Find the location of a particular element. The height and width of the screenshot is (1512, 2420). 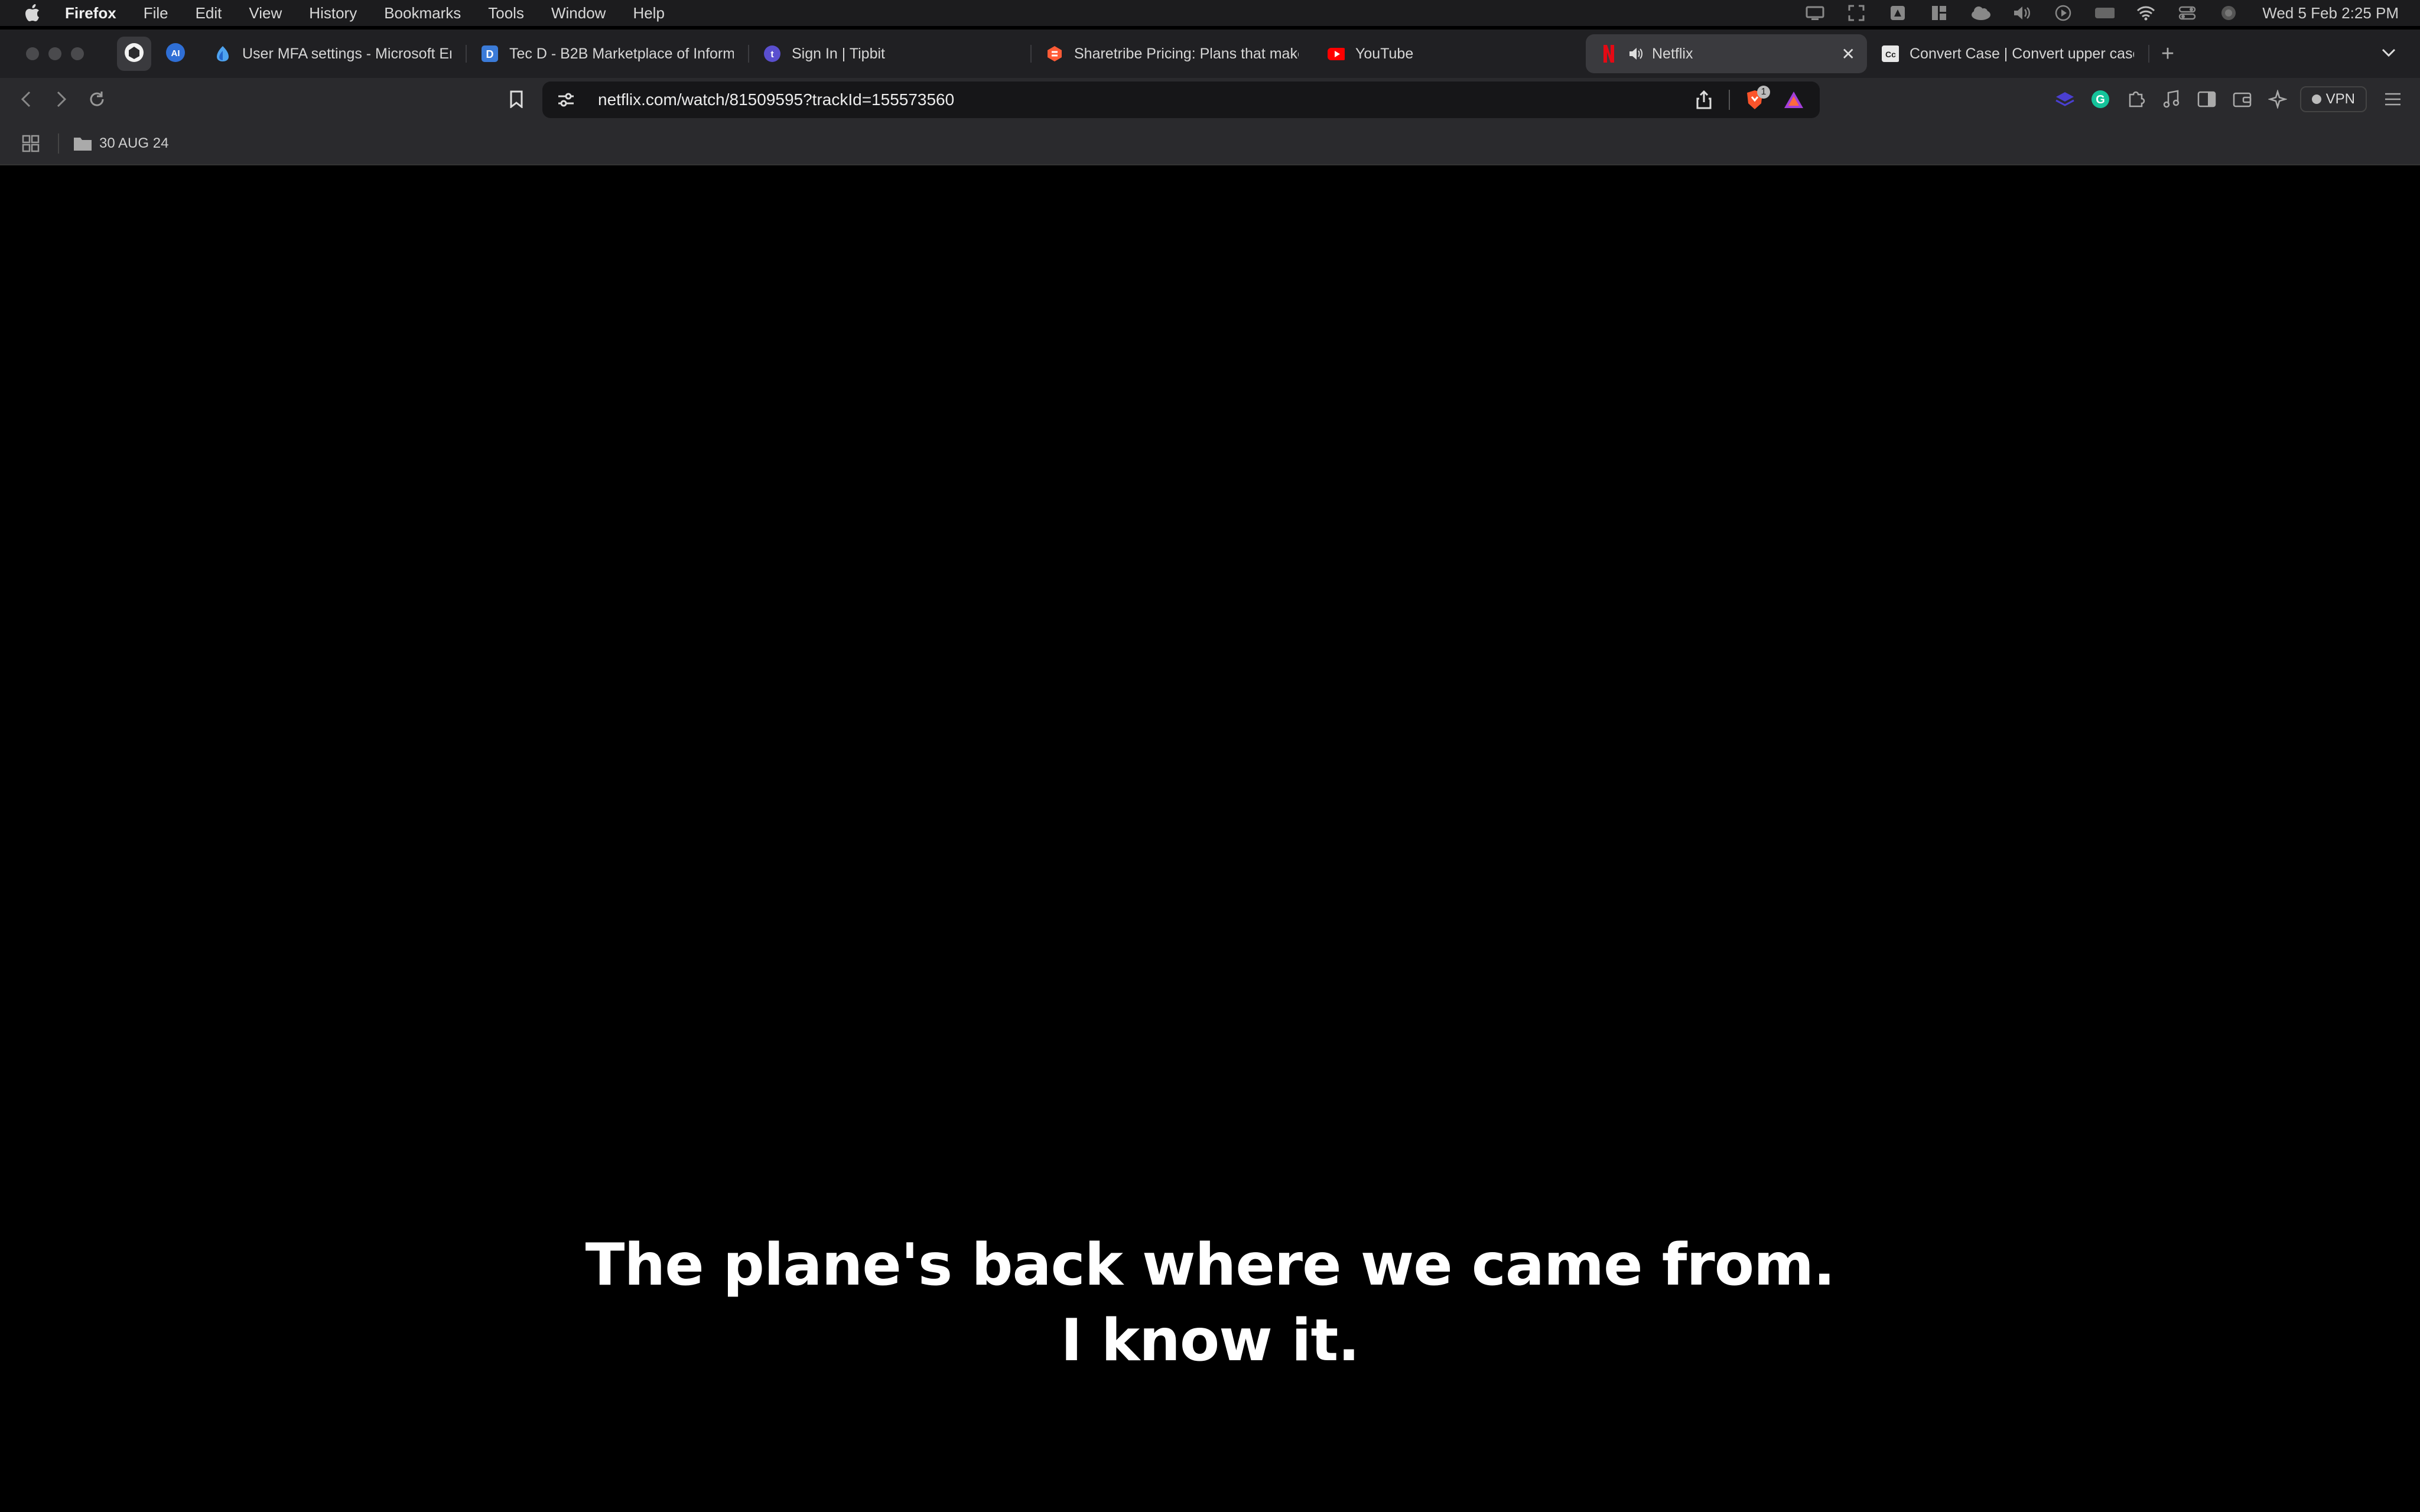

siri-icon is located at coordinates (2229, 13).